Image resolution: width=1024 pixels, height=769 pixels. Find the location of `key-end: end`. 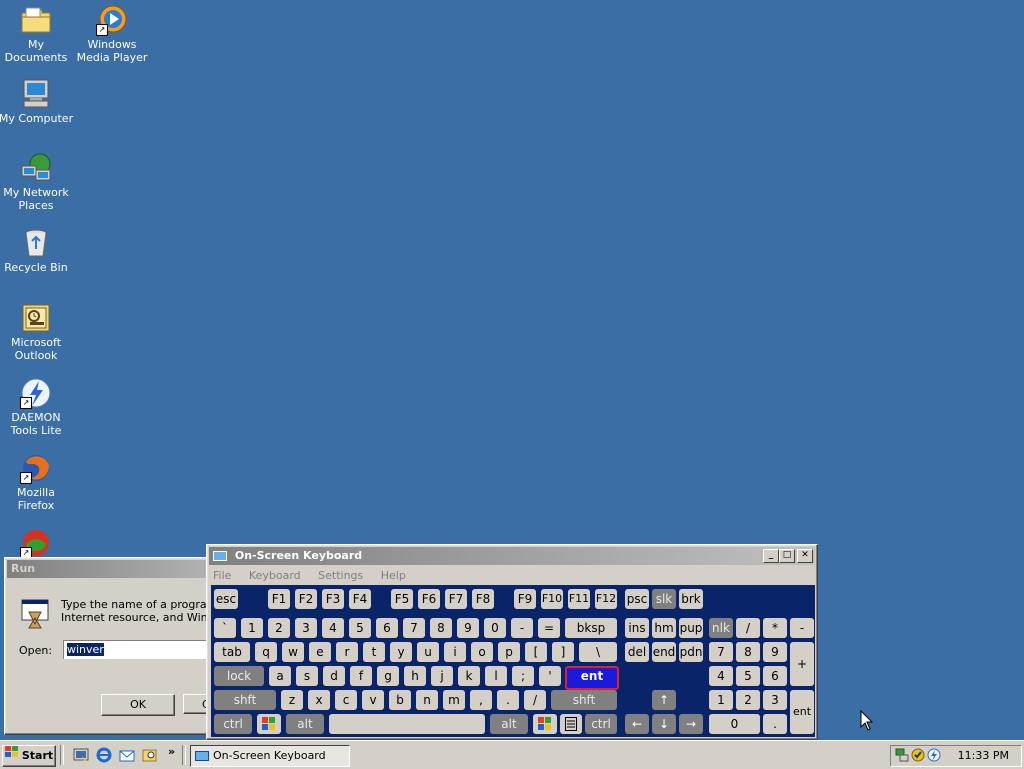

key-end: end is located at coordinates (664, 652).